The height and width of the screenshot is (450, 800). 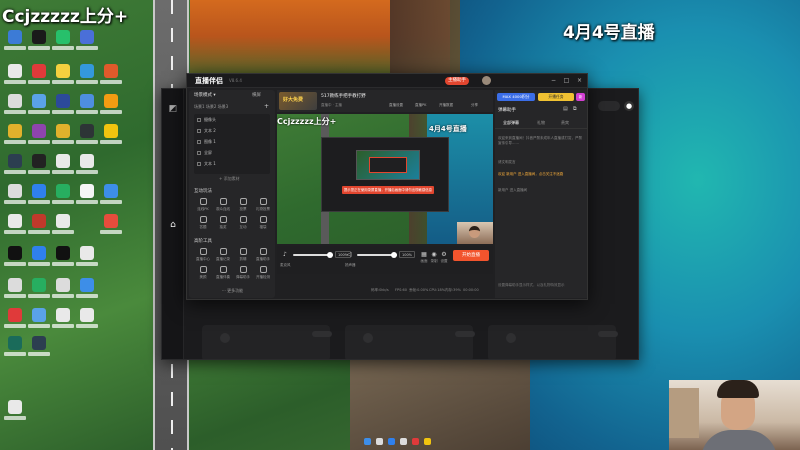 What do you see at coordinates (263, 224) in the screenshot?
I see `tool-lucky-bag: 福袋` at bounding box center [263, 224].